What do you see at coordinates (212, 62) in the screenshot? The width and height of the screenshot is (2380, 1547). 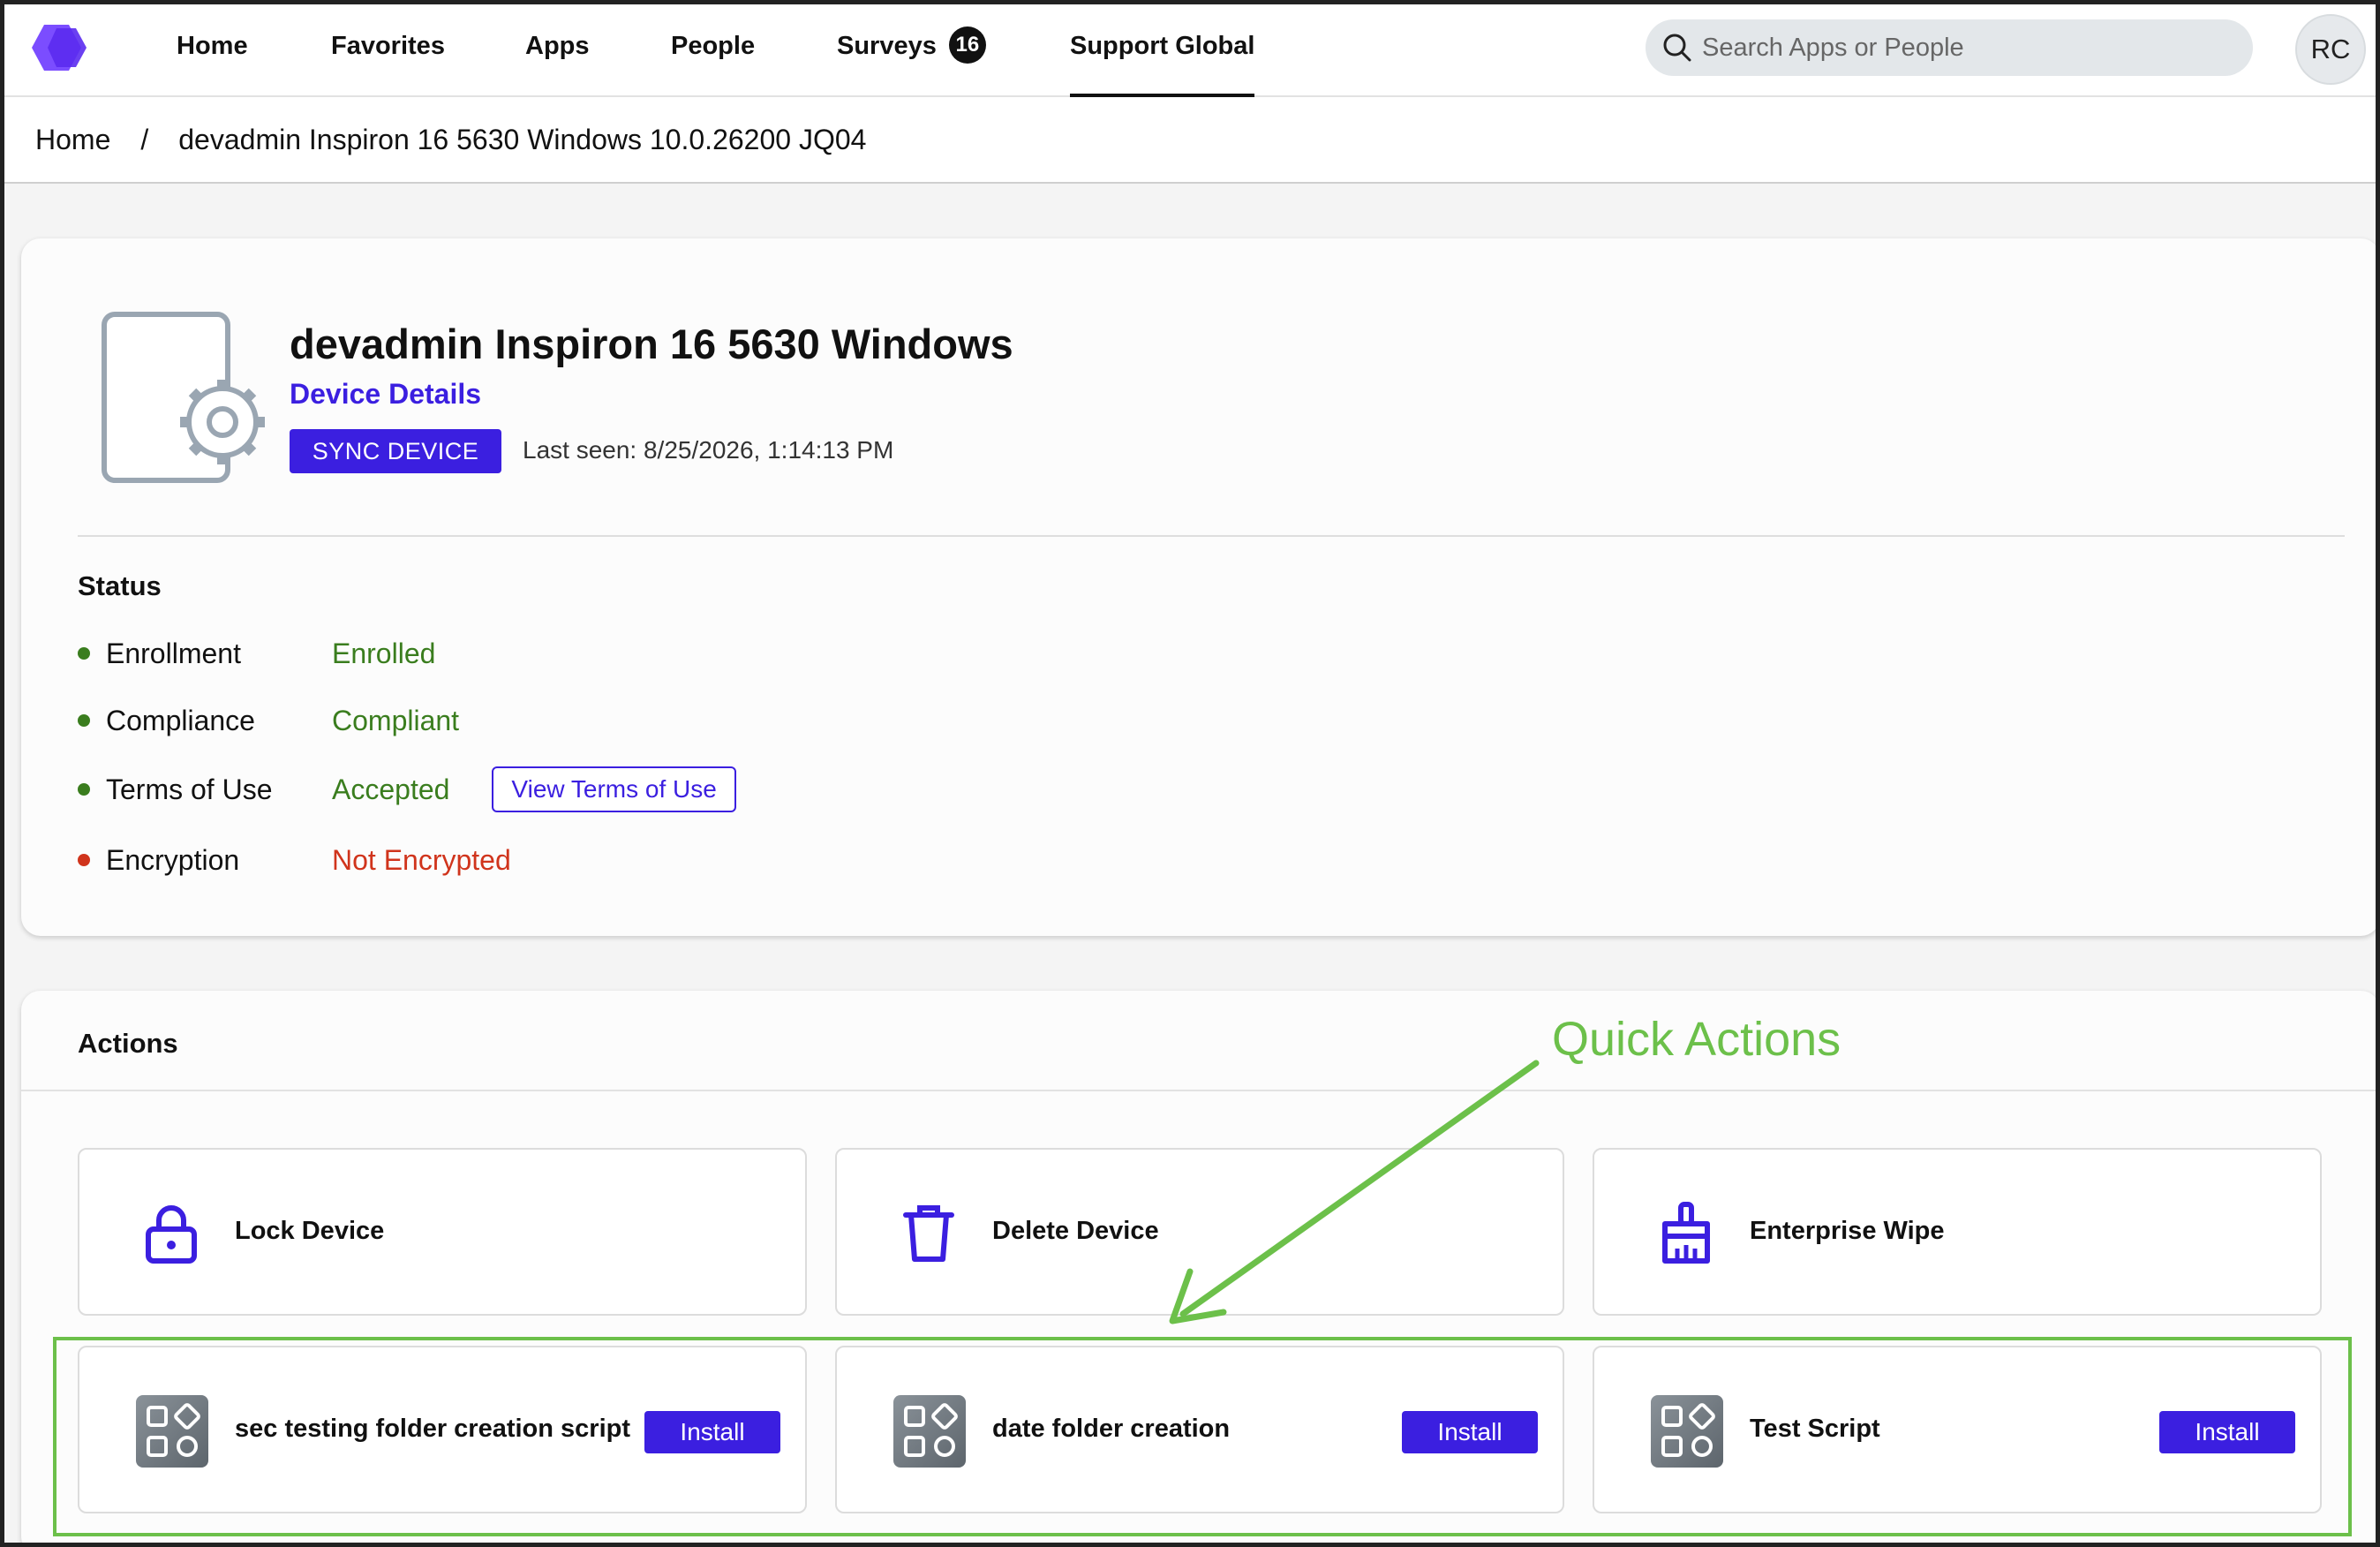 I see `nav-home: Home` at bounding box center [212, 62].